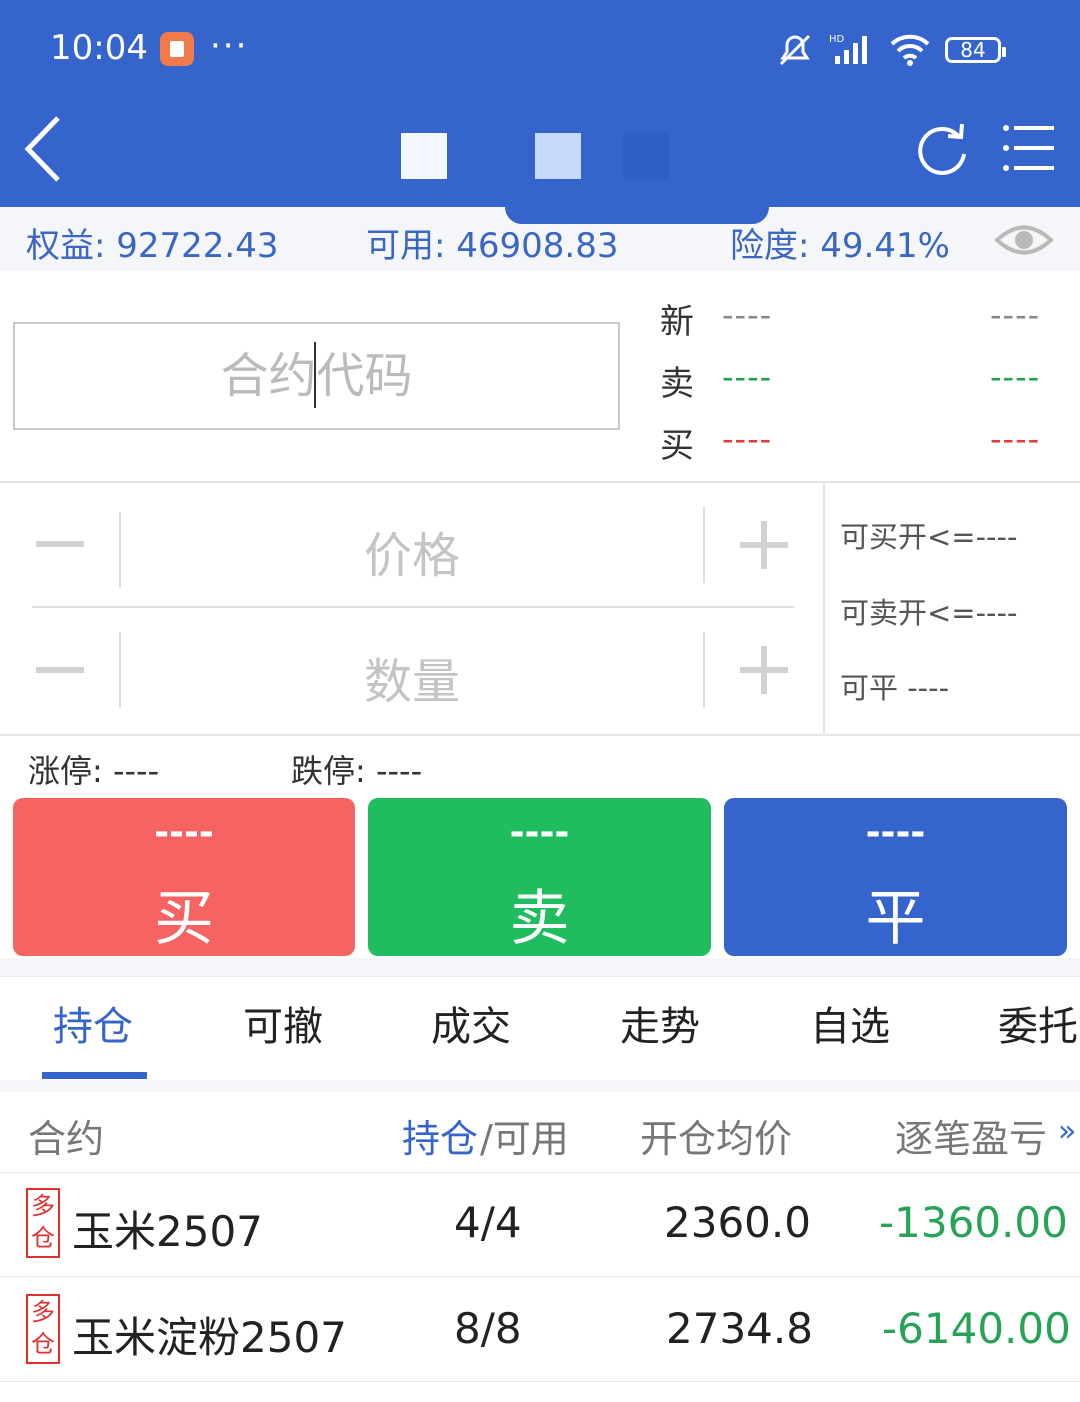 Image resolution: width=1080 pixels, height=1402 pixels. I want to click on header-avg-price: 开仓均价, so click(716, 1139).